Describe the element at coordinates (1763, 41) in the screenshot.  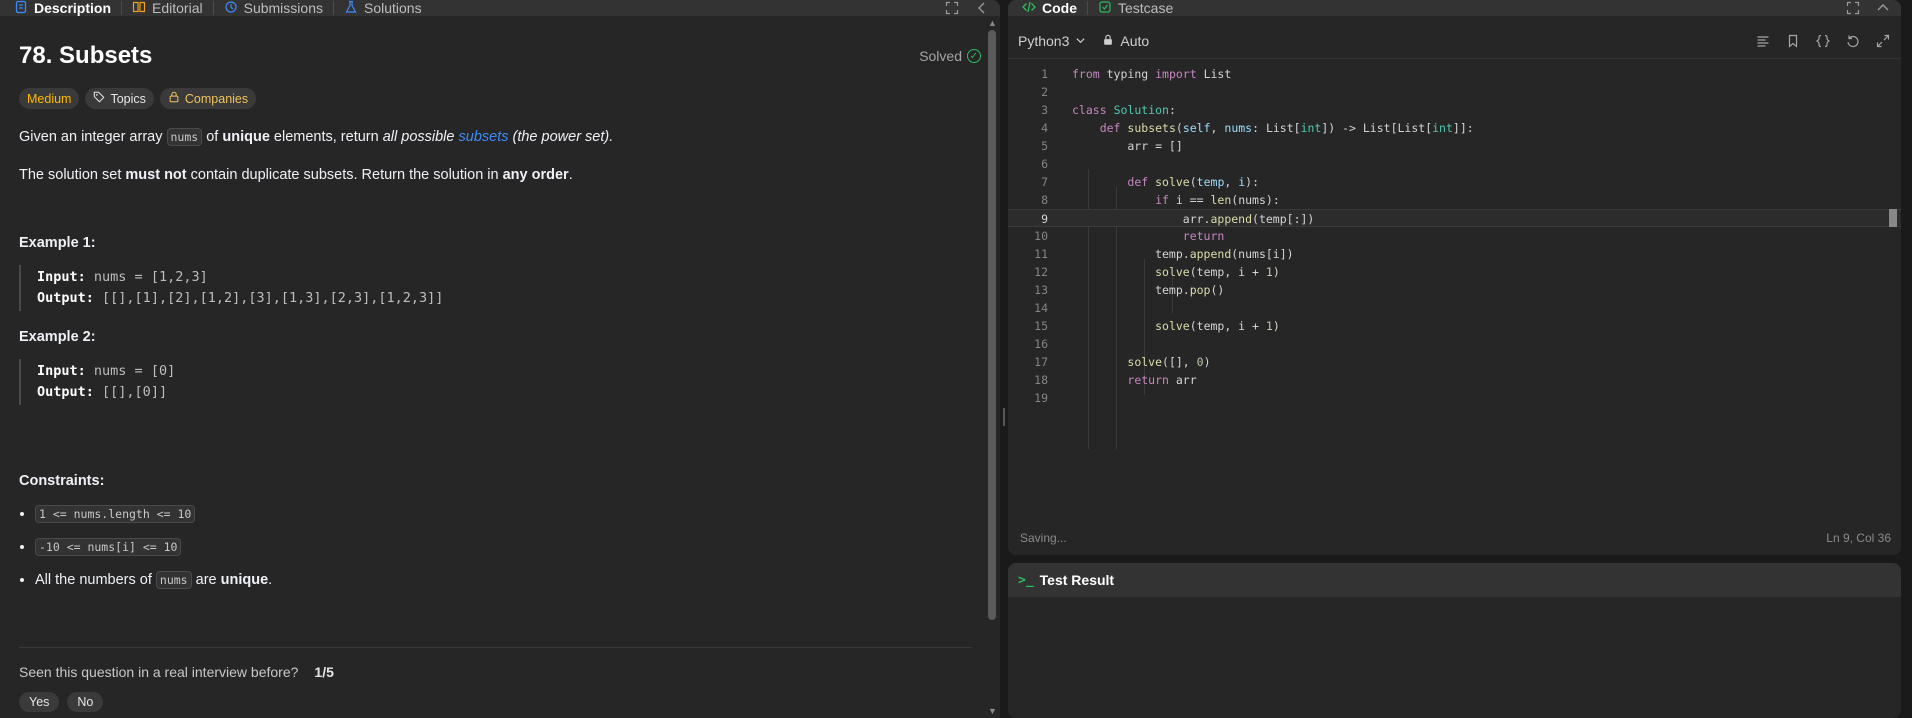
I see `format-lines-icon` at that location.